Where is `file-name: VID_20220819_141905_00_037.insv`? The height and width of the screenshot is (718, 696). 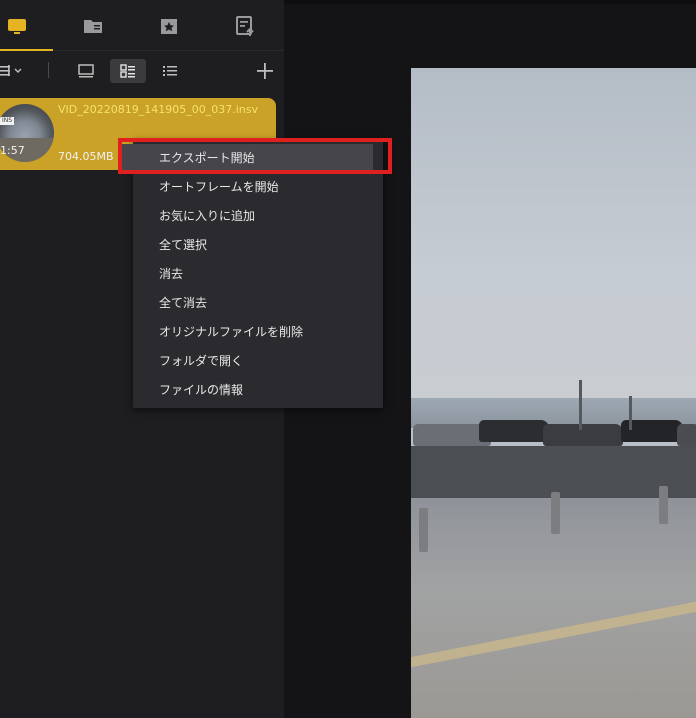 file-name: VID_20220819_141905_00_037.insv is located at coordinates (158, 109).